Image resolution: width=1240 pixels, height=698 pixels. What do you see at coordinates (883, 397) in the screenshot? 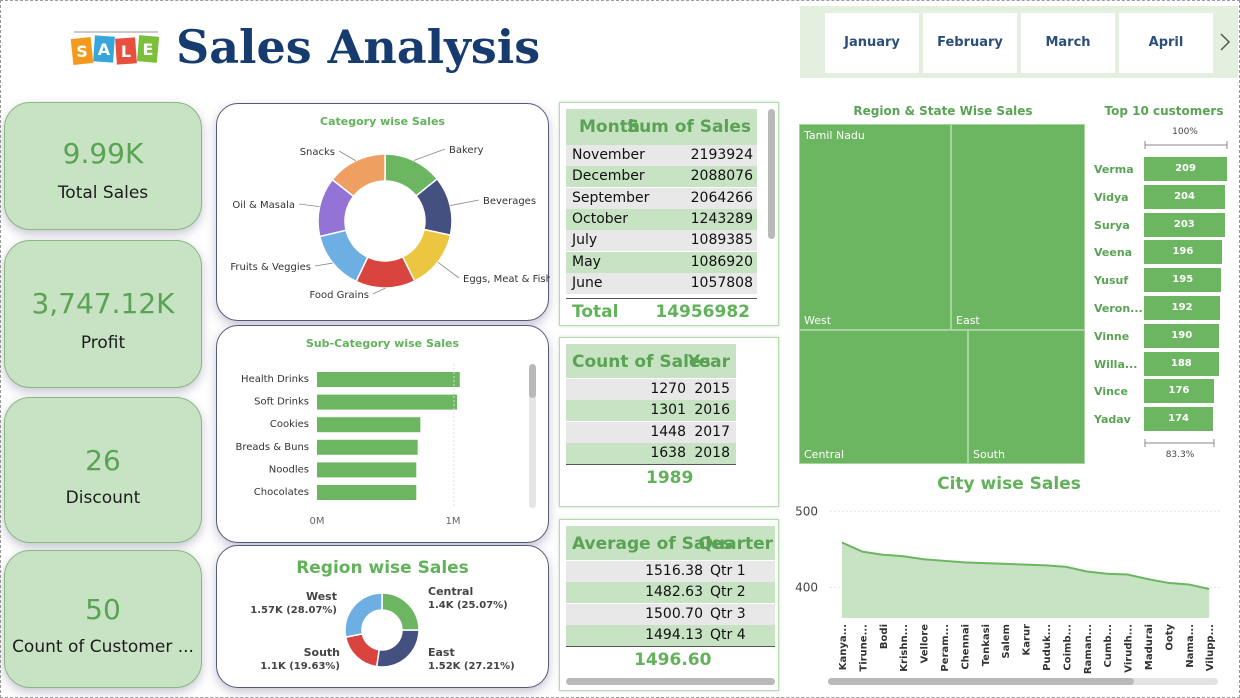
I see `treemap-region-central: Central` at bounding box center [883, 397].